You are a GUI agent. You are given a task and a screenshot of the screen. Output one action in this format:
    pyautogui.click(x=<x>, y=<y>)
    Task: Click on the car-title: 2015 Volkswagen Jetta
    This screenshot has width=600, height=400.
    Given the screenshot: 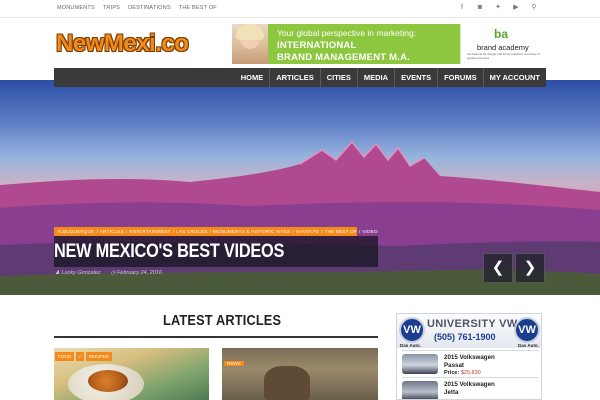 What is the action you would take?
    pyautogui.click(x=469, y=389)
    